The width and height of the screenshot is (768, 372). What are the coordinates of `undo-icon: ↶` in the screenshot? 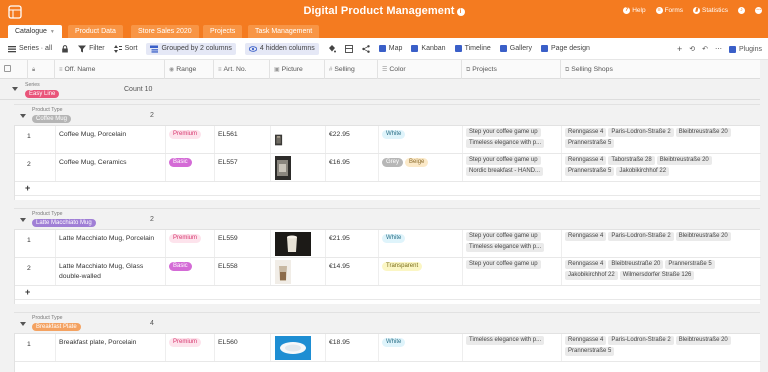 It's located at (705, 49).